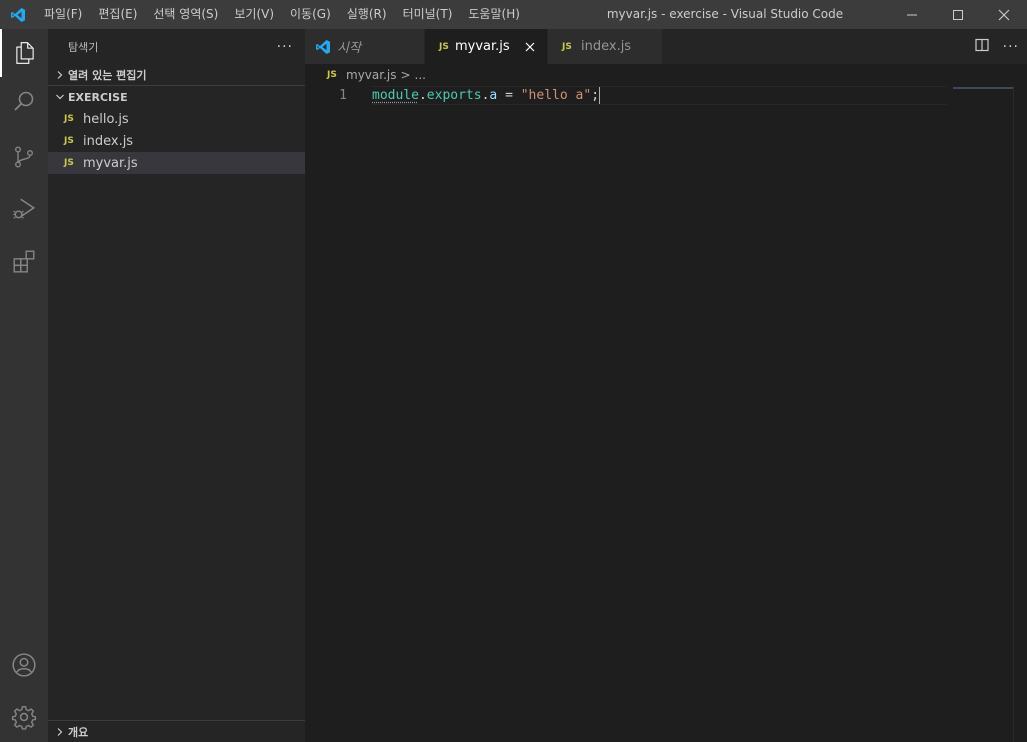 Image resolution: width=1027 pixels, height=742 pixels. What do you see at coordinates (254, 14) in the screenshot?
I see `menu-view: 보기(V)` at bounding box center [254, 14].